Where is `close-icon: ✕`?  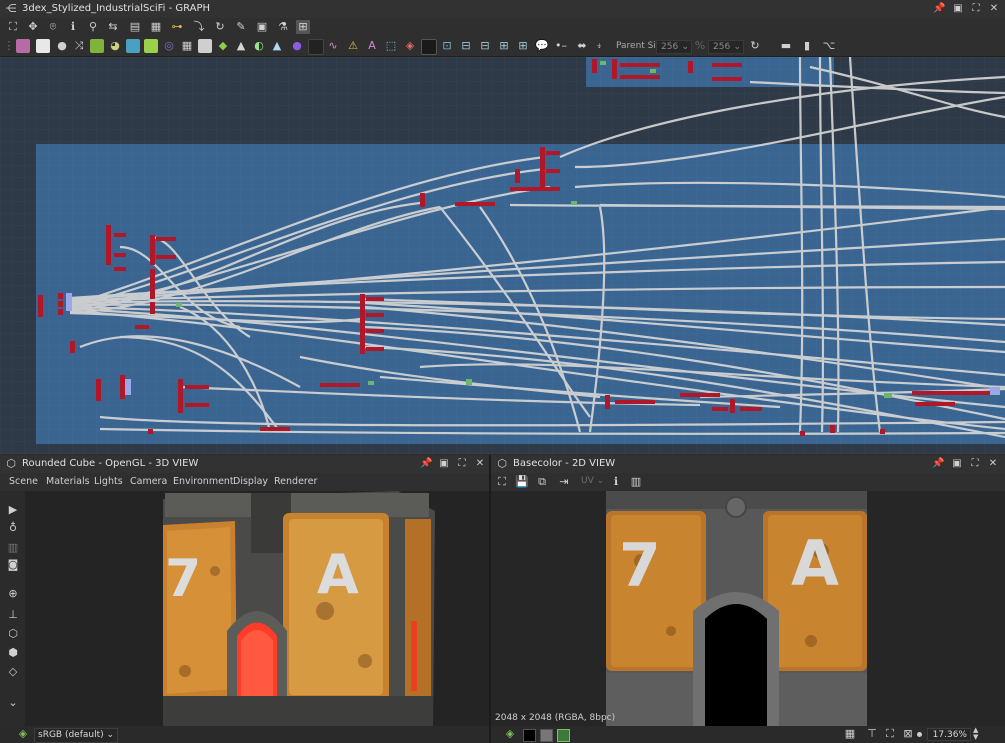
close-icon: ✕ is located at coordinates (480, 464).